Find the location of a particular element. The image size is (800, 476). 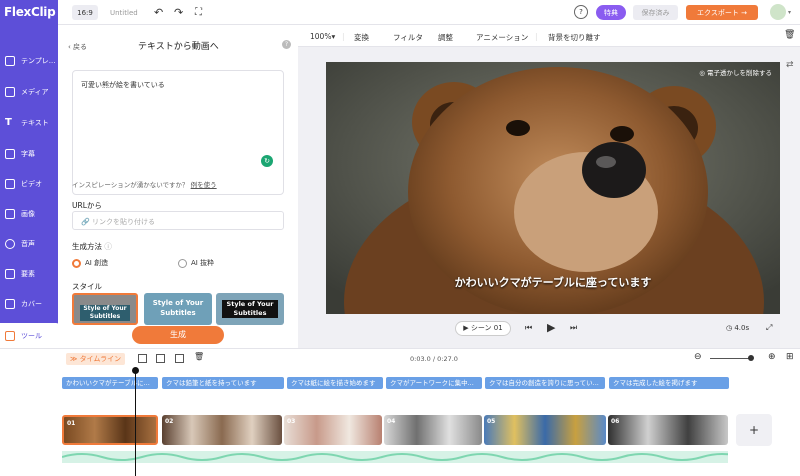

video-clip: 02 is located at coordinates (222, 430).